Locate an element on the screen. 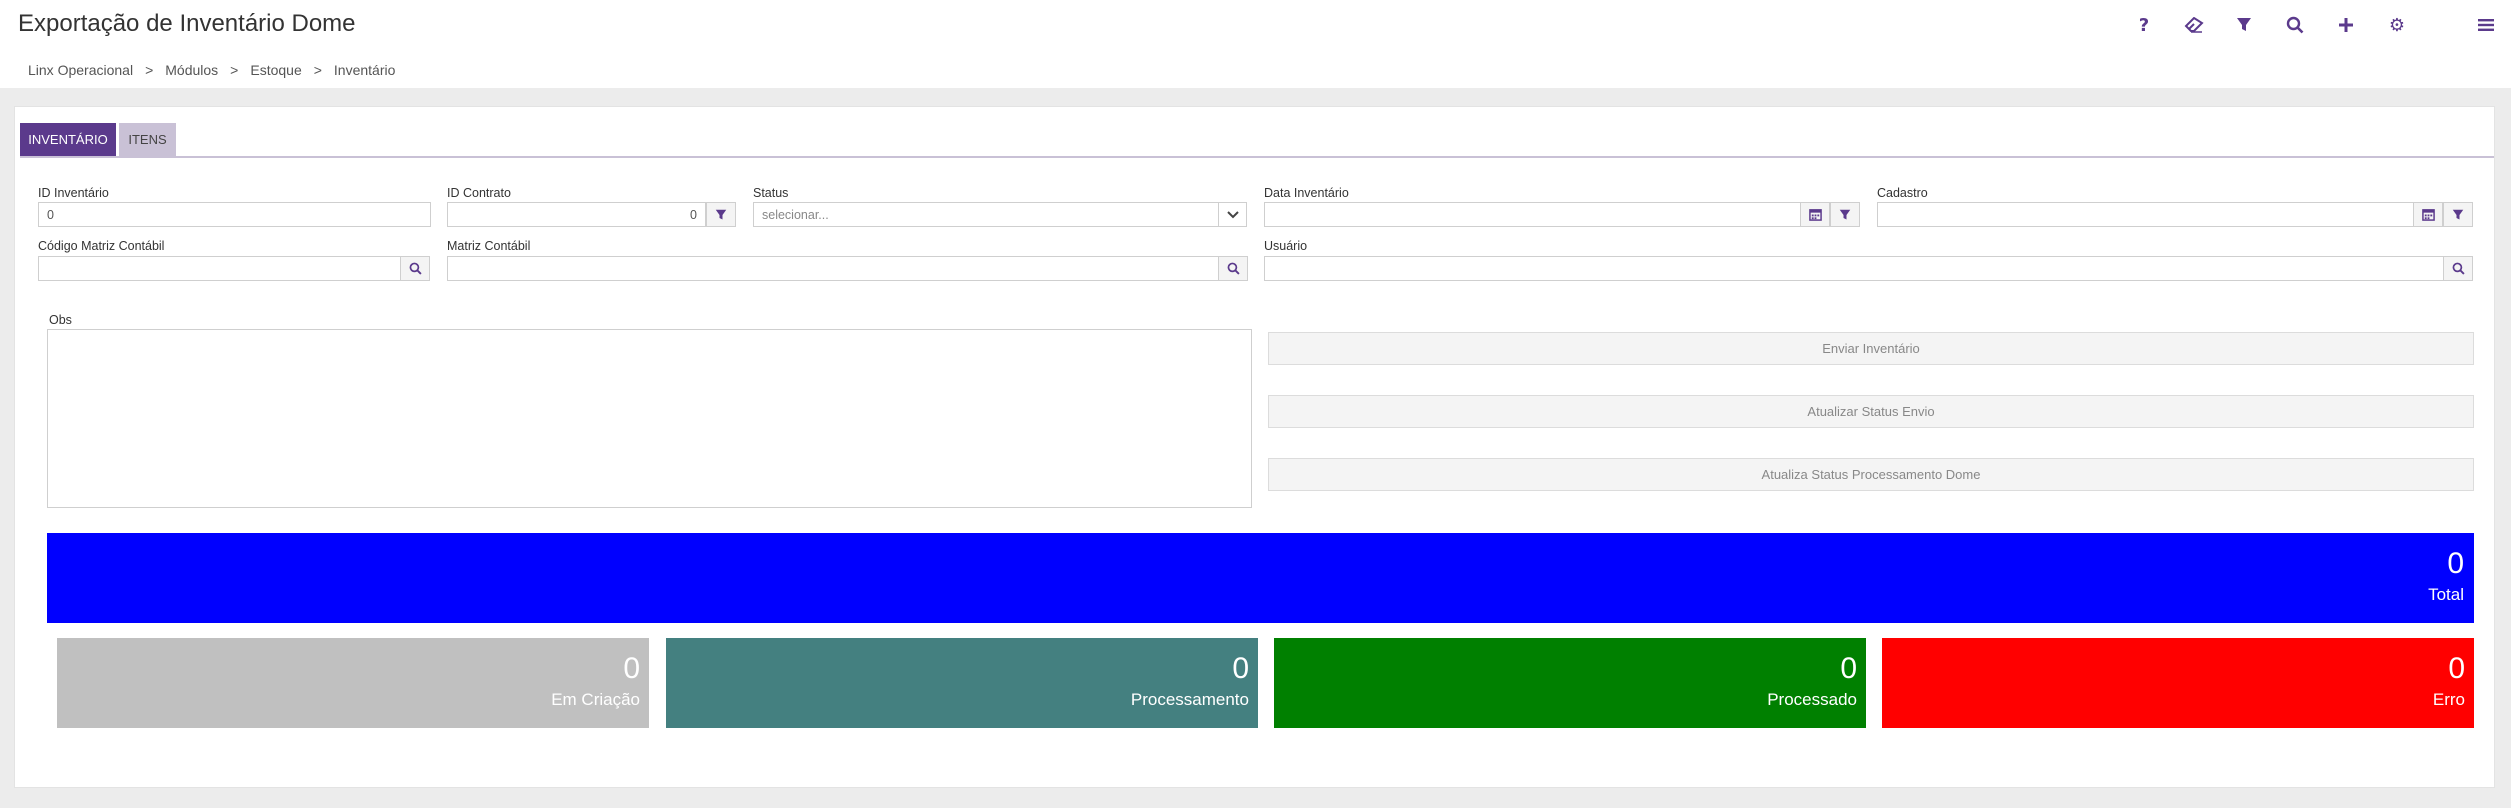 This screenshot has width=2511, height=808. page-title: Exportação de Inventário Dome is located at coordinates (187, 23).